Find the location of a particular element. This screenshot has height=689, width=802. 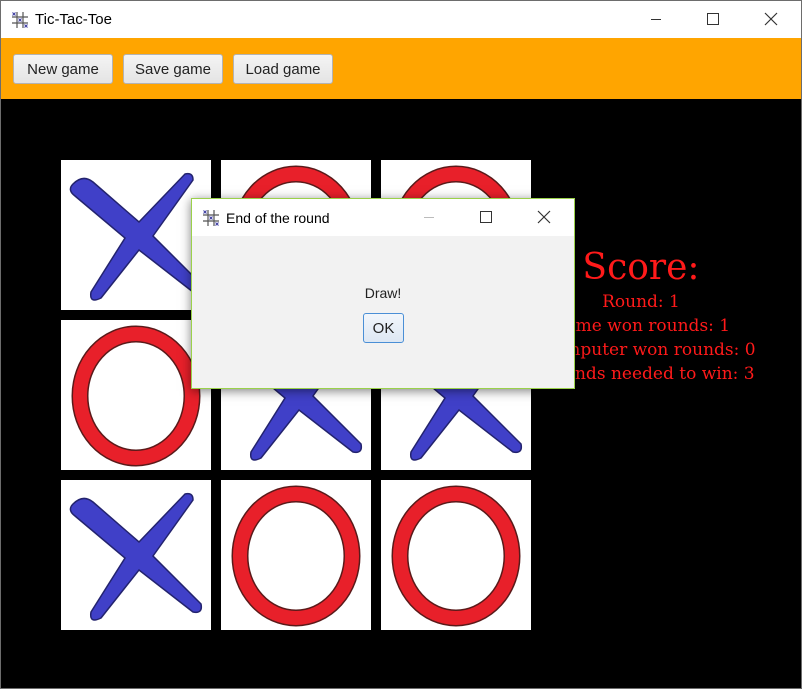

dialog-close-button is located at coordinates (543, 217).